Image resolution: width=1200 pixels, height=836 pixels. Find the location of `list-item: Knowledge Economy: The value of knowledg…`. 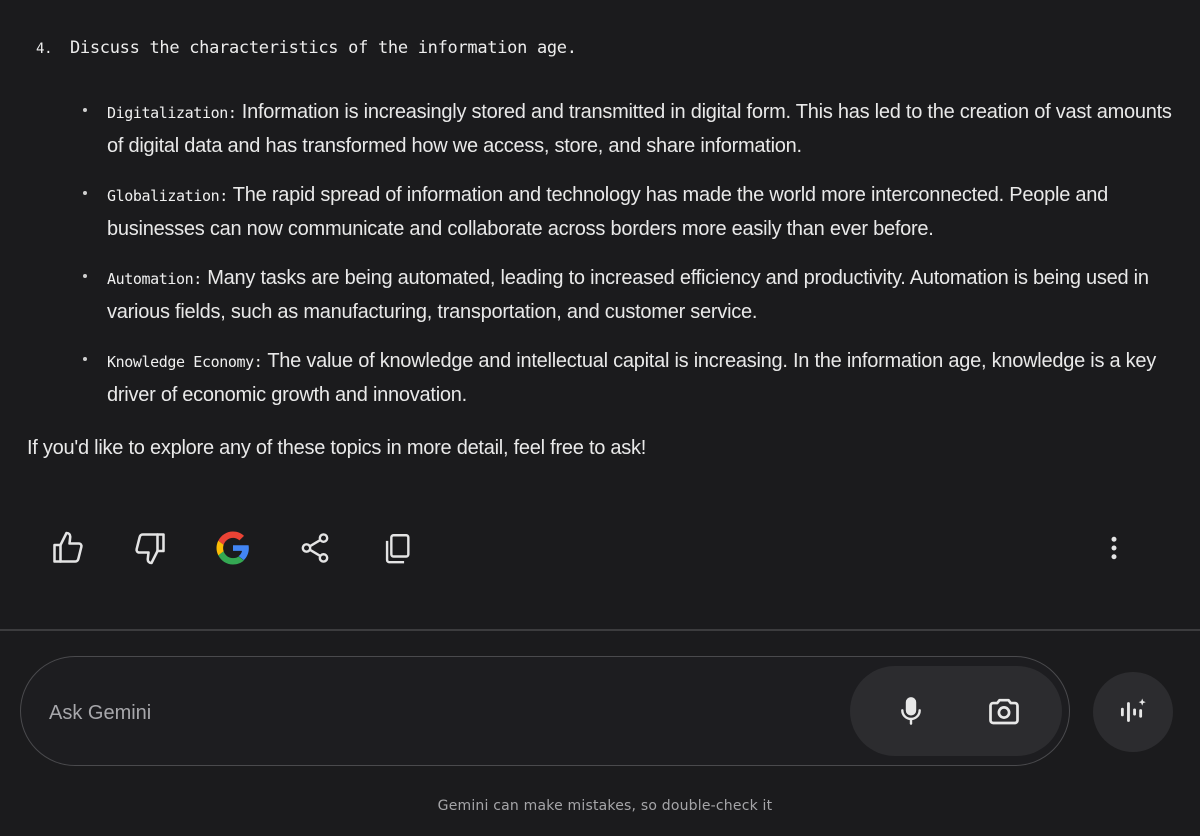

list-item: Knowledge Economy: The value of knowledg… is located at coordinates (628, 378).